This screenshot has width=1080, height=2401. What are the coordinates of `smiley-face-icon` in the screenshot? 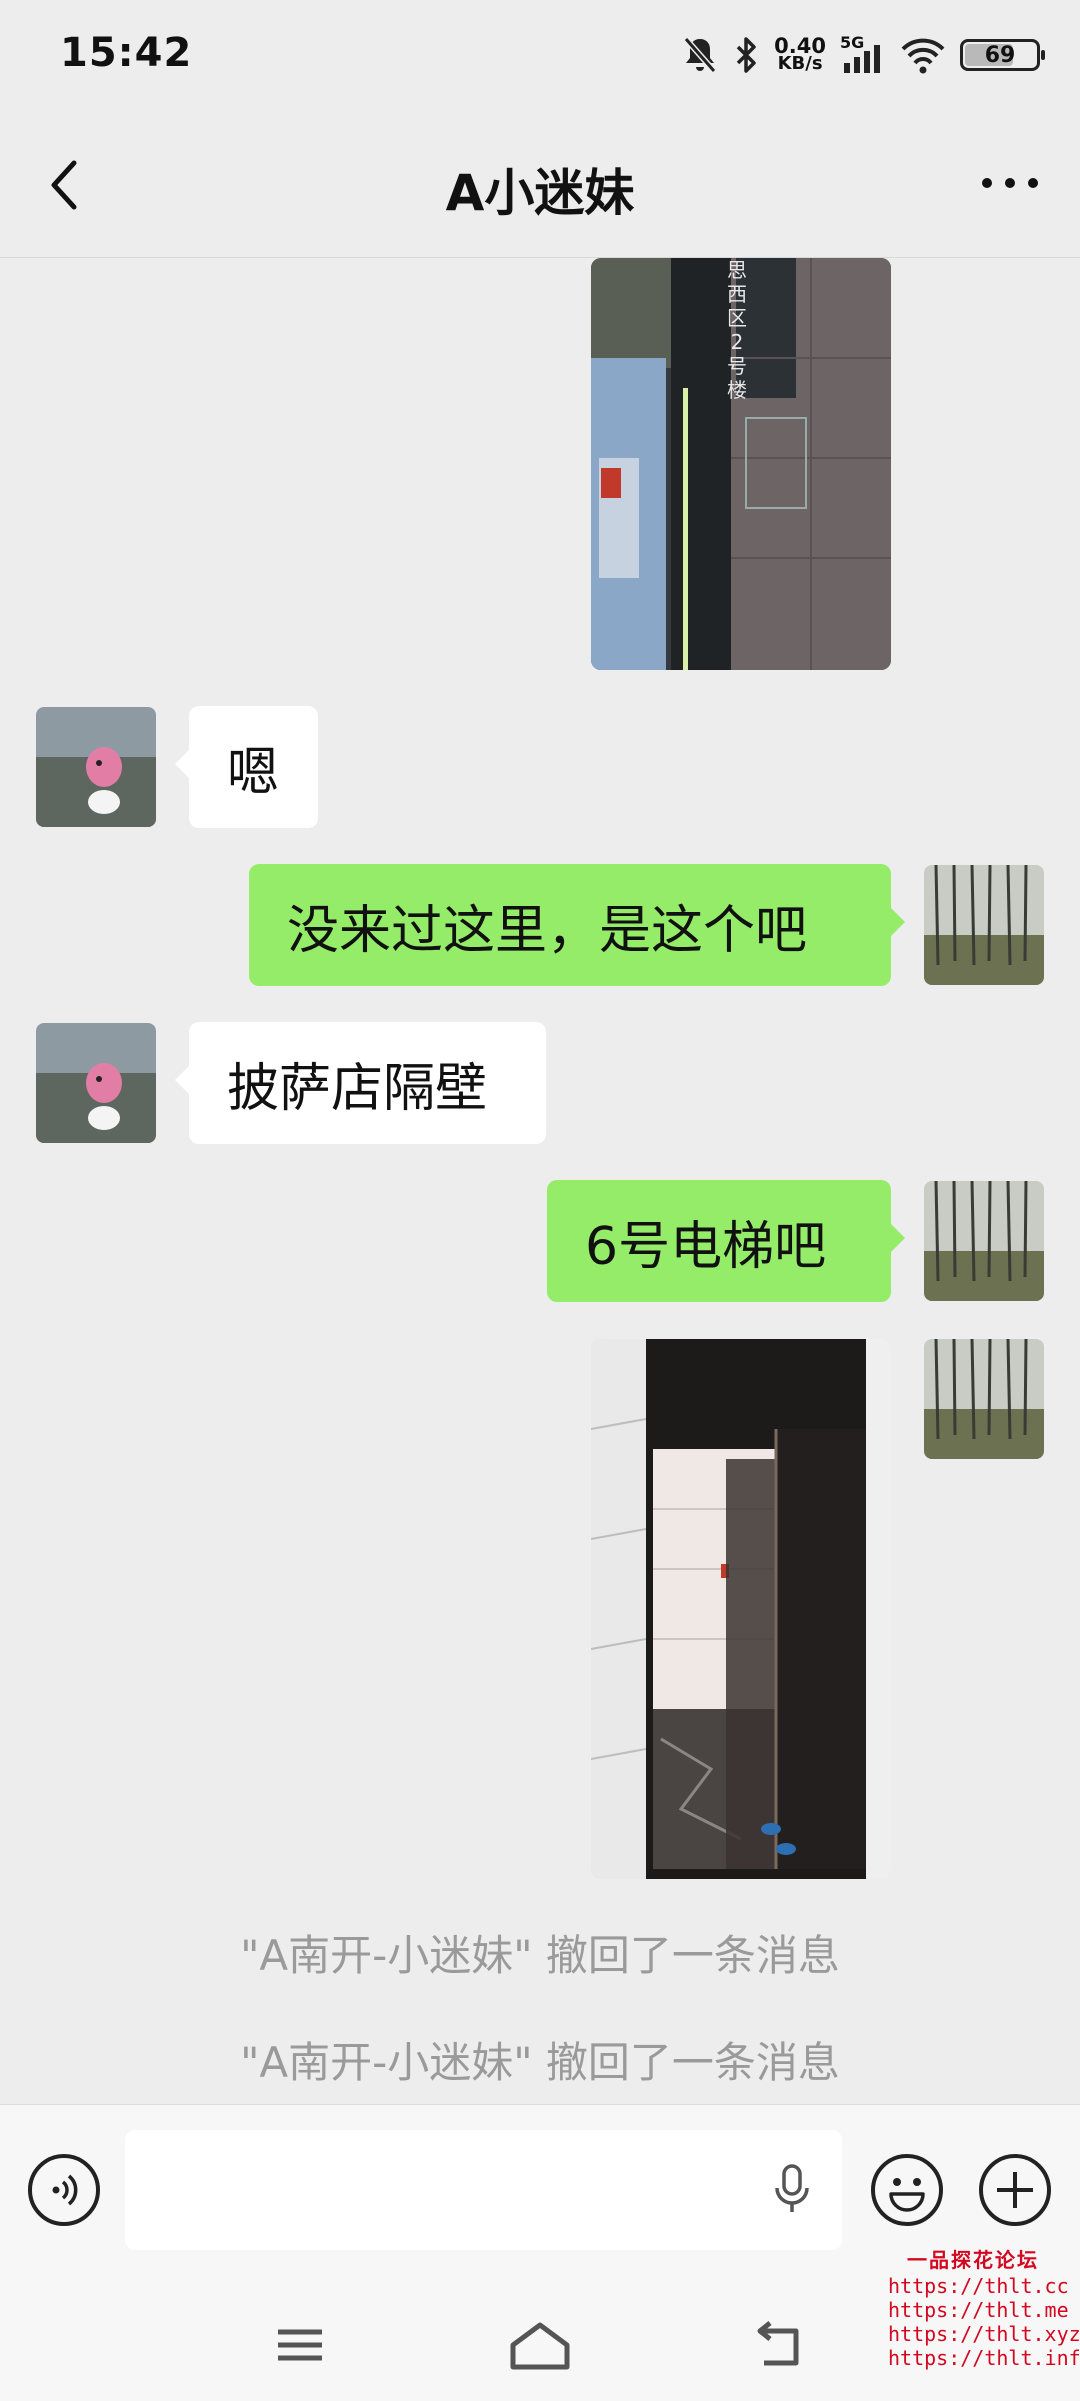 It's located at (907, 2195).